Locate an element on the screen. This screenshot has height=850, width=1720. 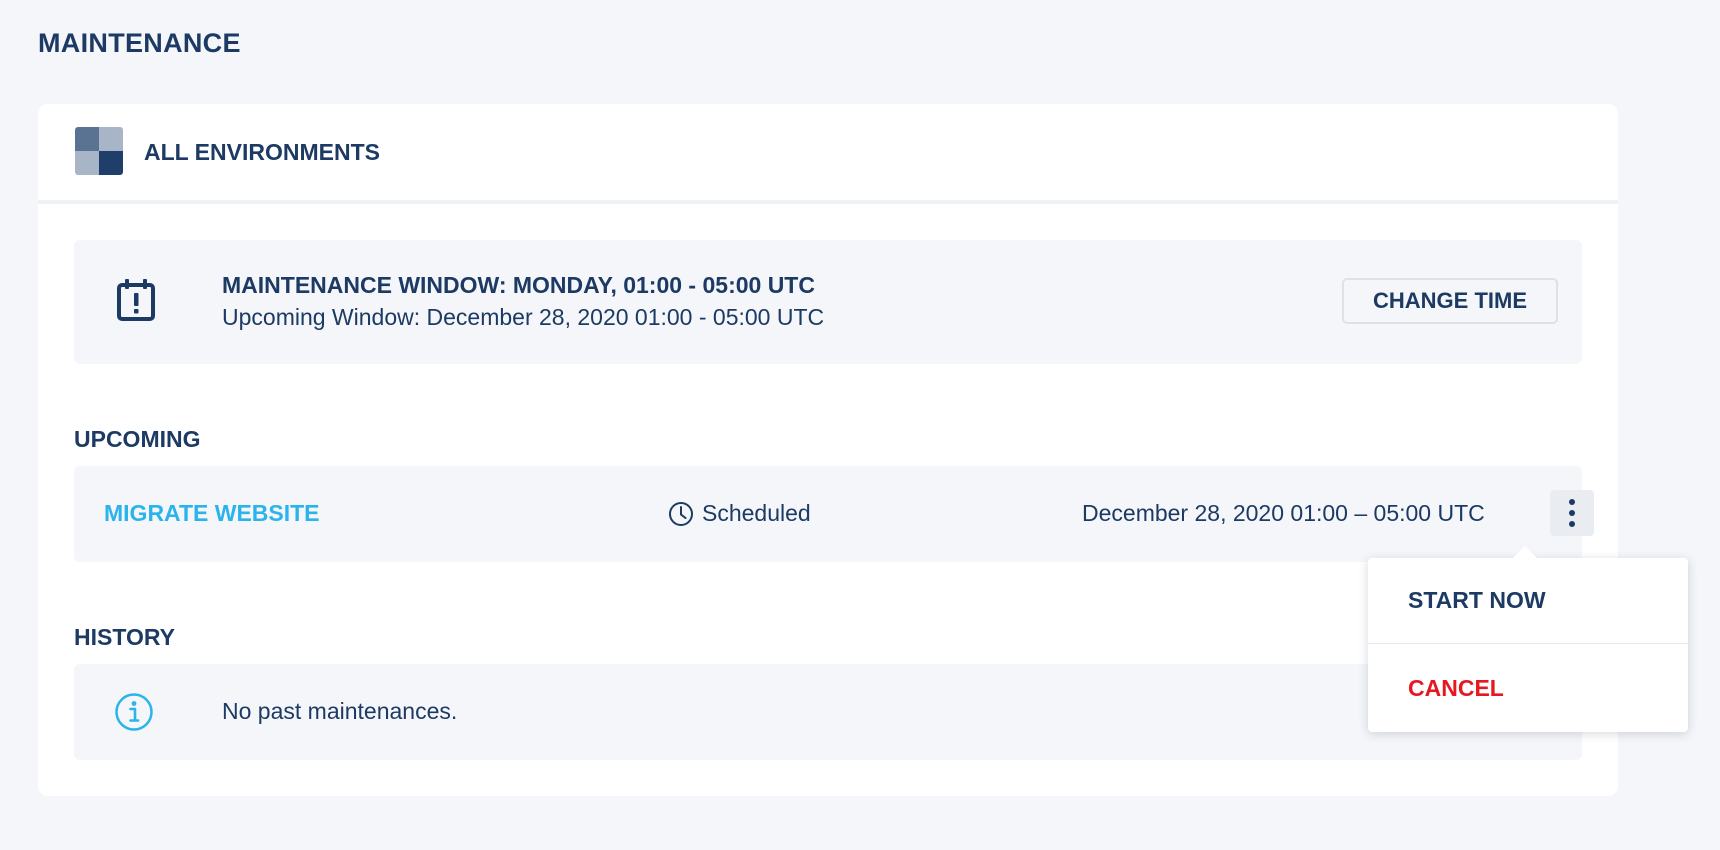
options-dropdown-menu: START NOW CANCEL is located at coordinates (1528, 639).